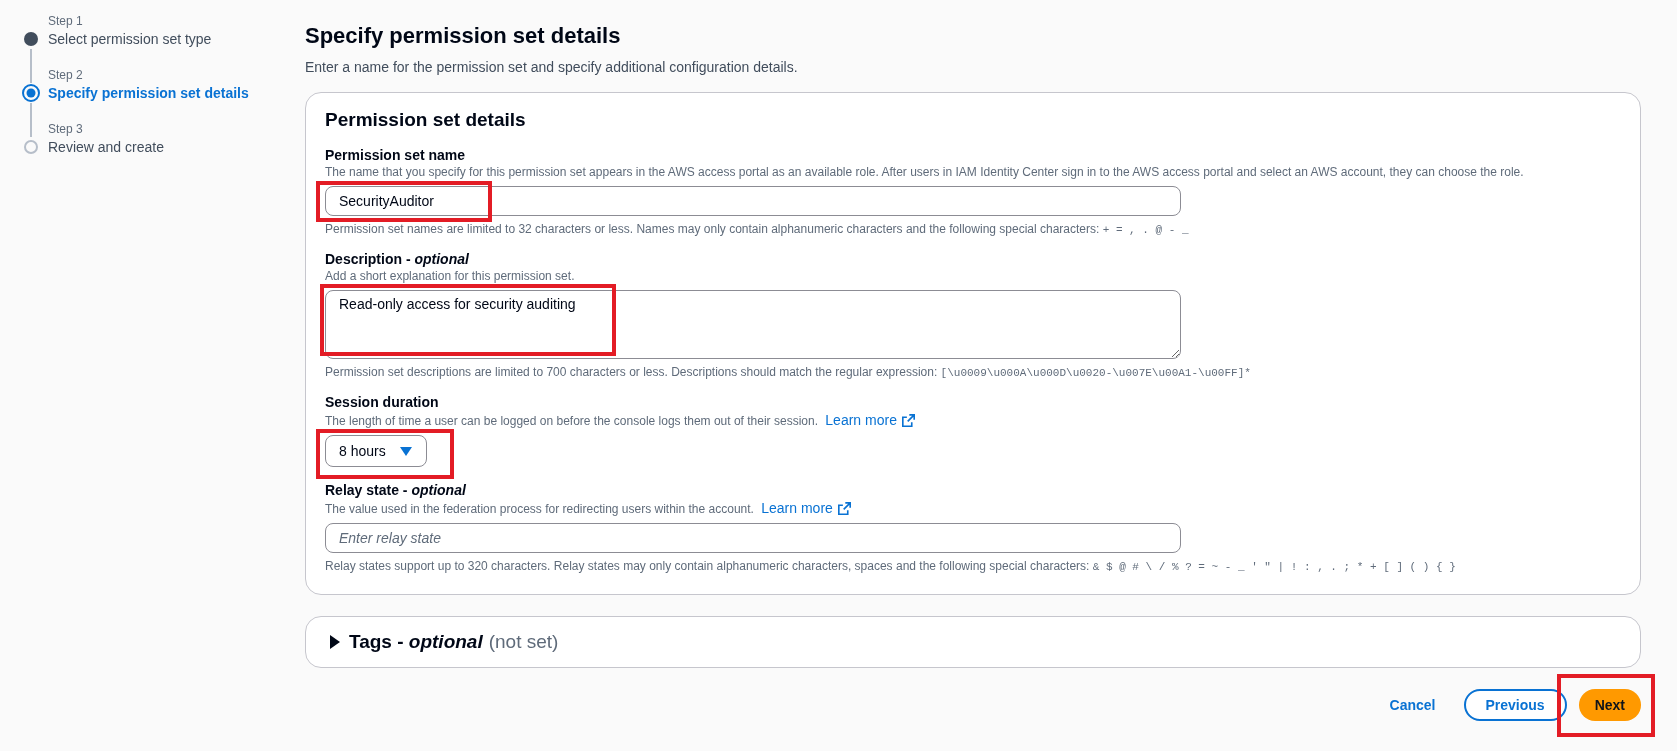 This screenshot has width=1677, height=751. What do you see at coordinates (463, 36) in the screenshot?
I see `page-title: Specify permission set details` at bounding box center [463, 36].